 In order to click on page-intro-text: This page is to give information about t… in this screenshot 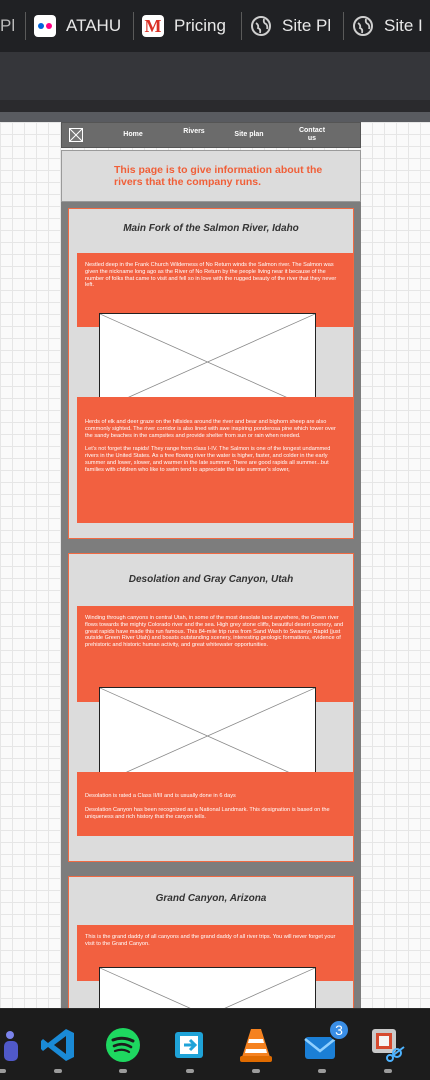, I will do `click(218, 176)`.